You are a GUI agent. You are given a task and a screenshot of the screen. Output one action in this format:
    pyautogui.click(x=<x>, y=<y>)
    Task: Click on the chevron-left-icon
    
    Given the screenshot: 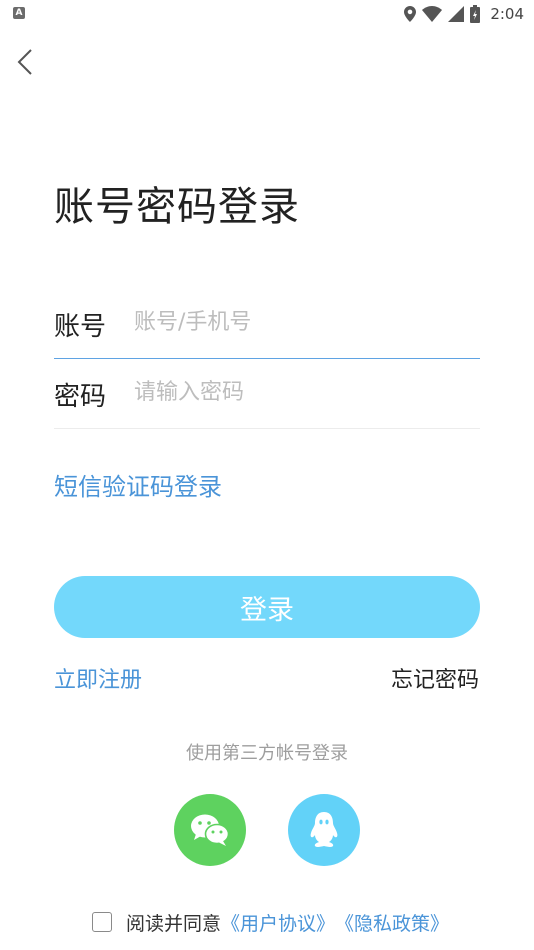 What is the action you would take?
    pyautogui.click(x=24, y=62)
    